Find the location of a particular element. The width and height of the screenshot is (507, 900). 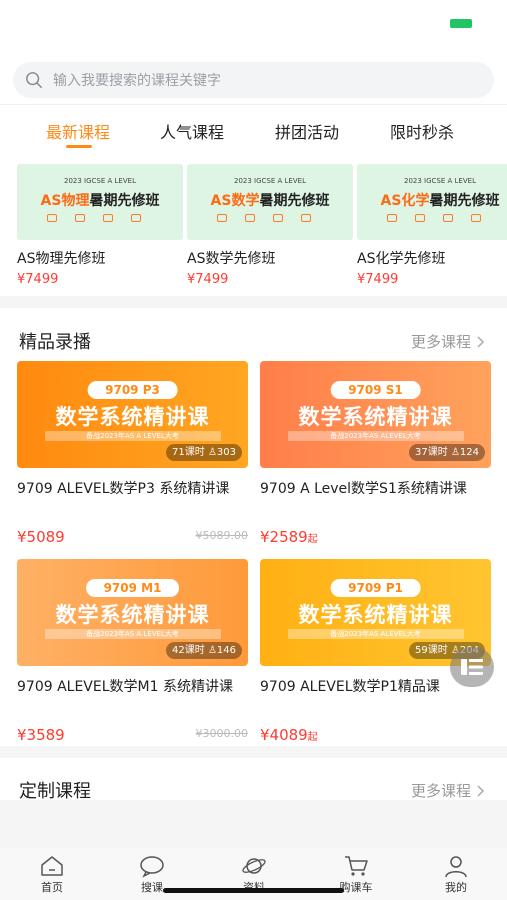

course-title: AS化学先修班 is located at coordinates (401, 259).